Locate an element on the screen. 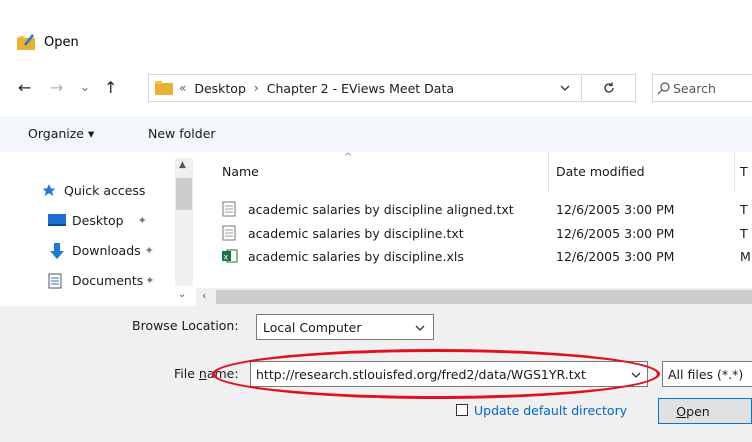 Image resolution: width=752 pixels, height=442 pixels. organize-button: Organize ▾ is located at coordinates (61, 133).